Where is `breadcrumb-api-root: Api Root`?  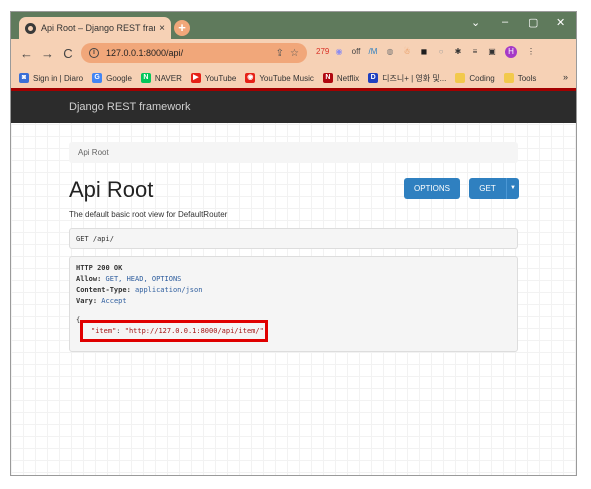 breadcrumb-api-root: Api Root is located at coordinates (93, 152).